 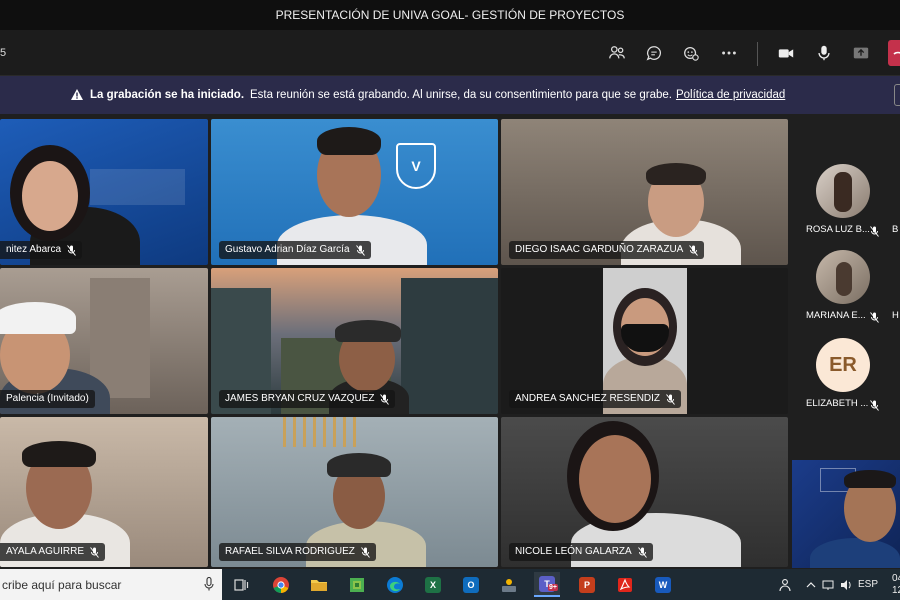 I want to click on chat-icon, so click(x=653, y=53).